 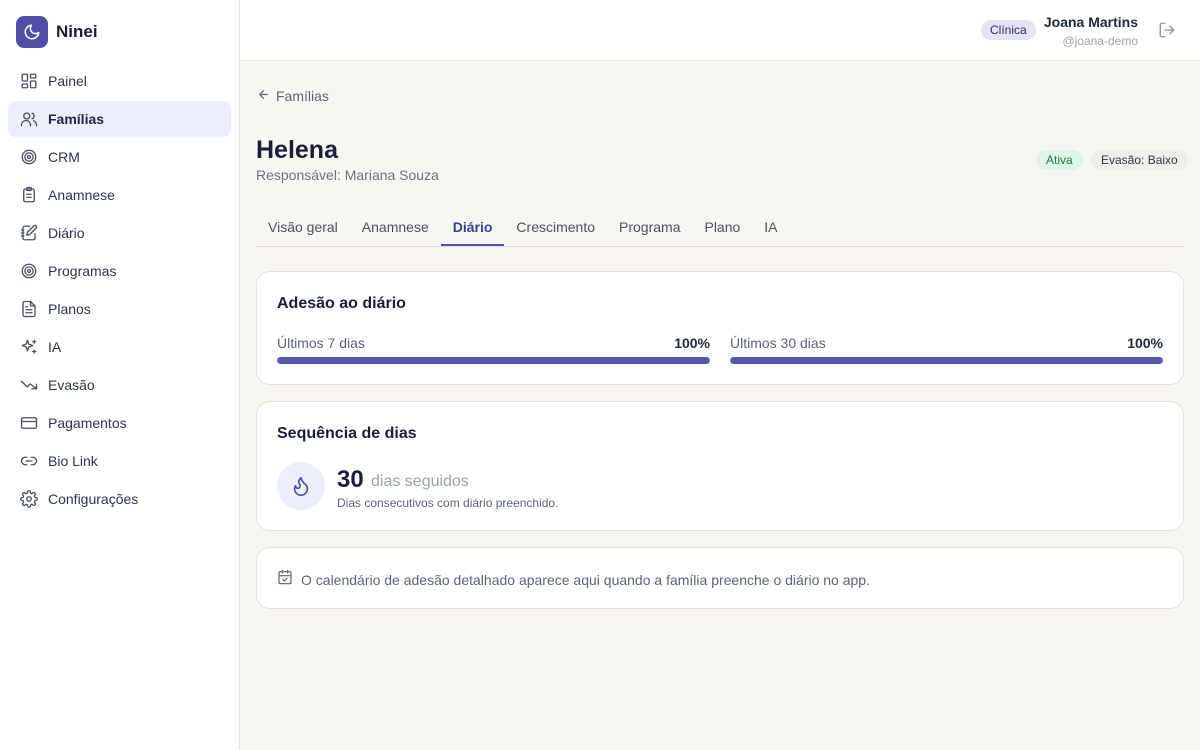 I want to click on sparkles-icon, so click(x=29, y=347).